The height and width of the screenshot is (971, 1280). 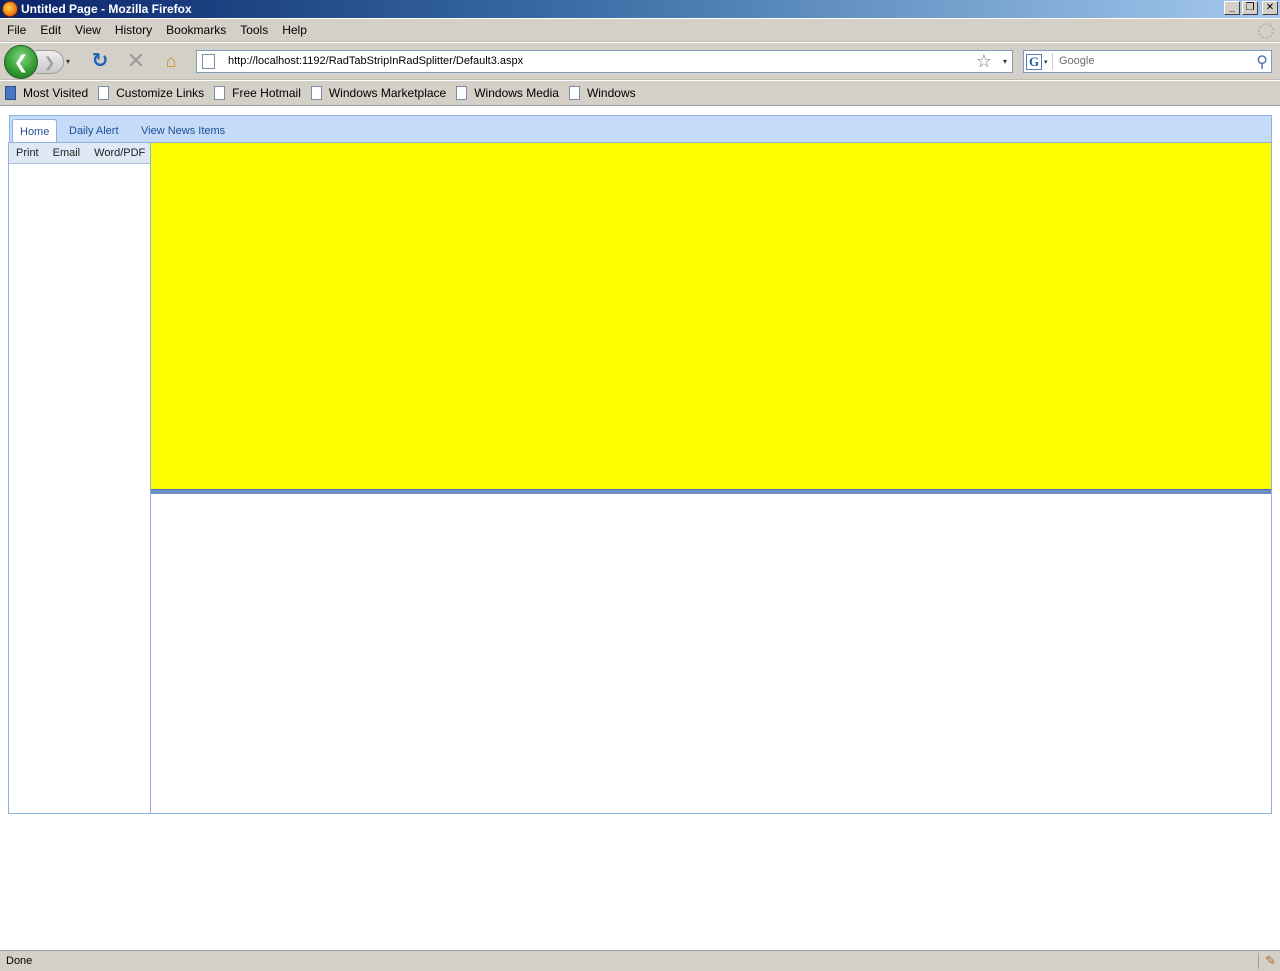 I want to click on home-icon: ⌂, so click(x=171, y=61).